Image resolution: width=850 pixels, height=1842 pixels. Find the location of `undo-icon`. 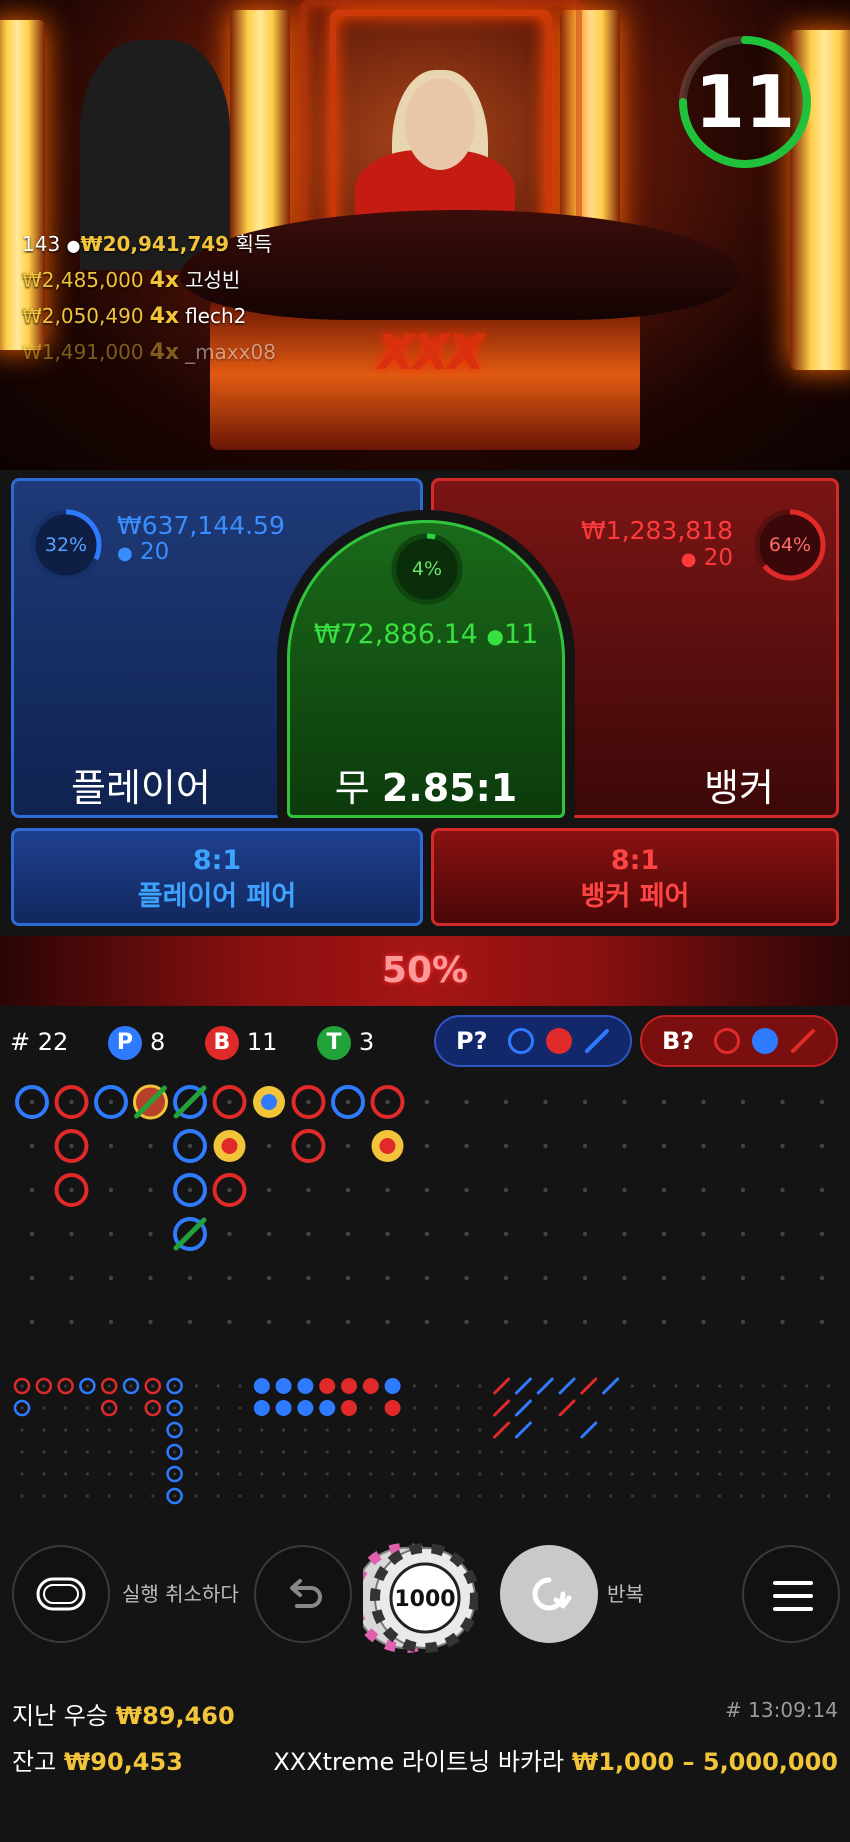

undo-icon is located at coordinates (306, 1593).